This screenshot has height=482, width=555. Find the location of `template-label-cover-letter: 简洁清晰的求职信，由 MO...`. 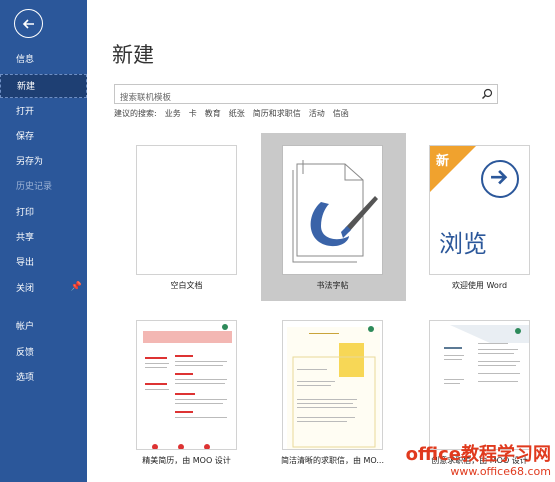

template-label-cover-letter: 简洁清晰的求职信，由 MO... is located at coordinates (332, 460).